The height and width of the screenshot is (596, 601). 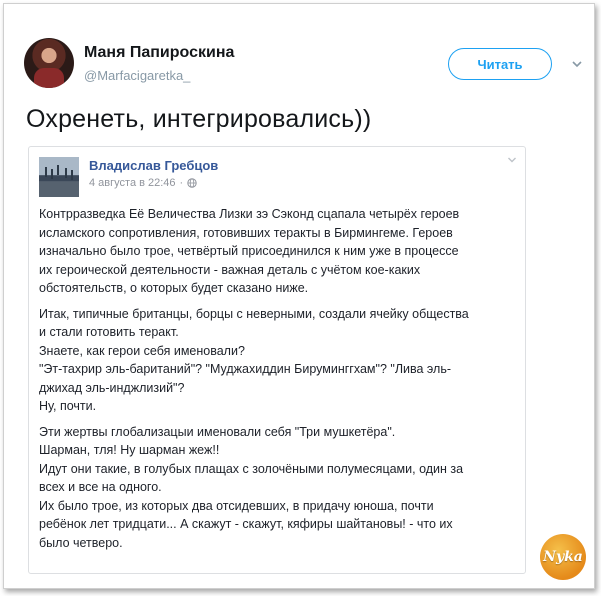 I want to click on watermark-logo: Nyka, so click(x=563, y=557).